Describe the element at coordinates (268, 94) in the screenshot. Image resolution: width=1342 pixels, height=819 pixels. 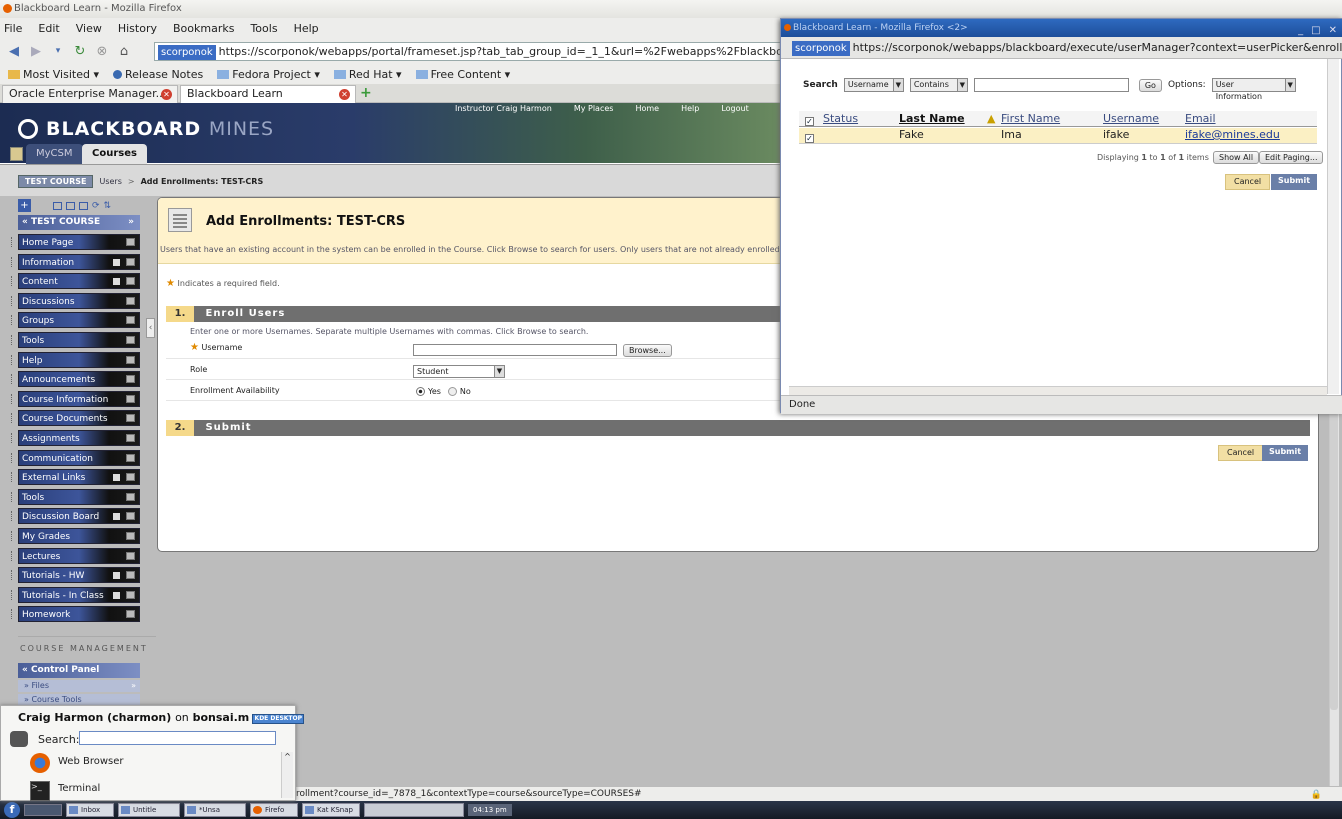
I see `tab-blackboard: Blackboard Learn ✕` at that location.